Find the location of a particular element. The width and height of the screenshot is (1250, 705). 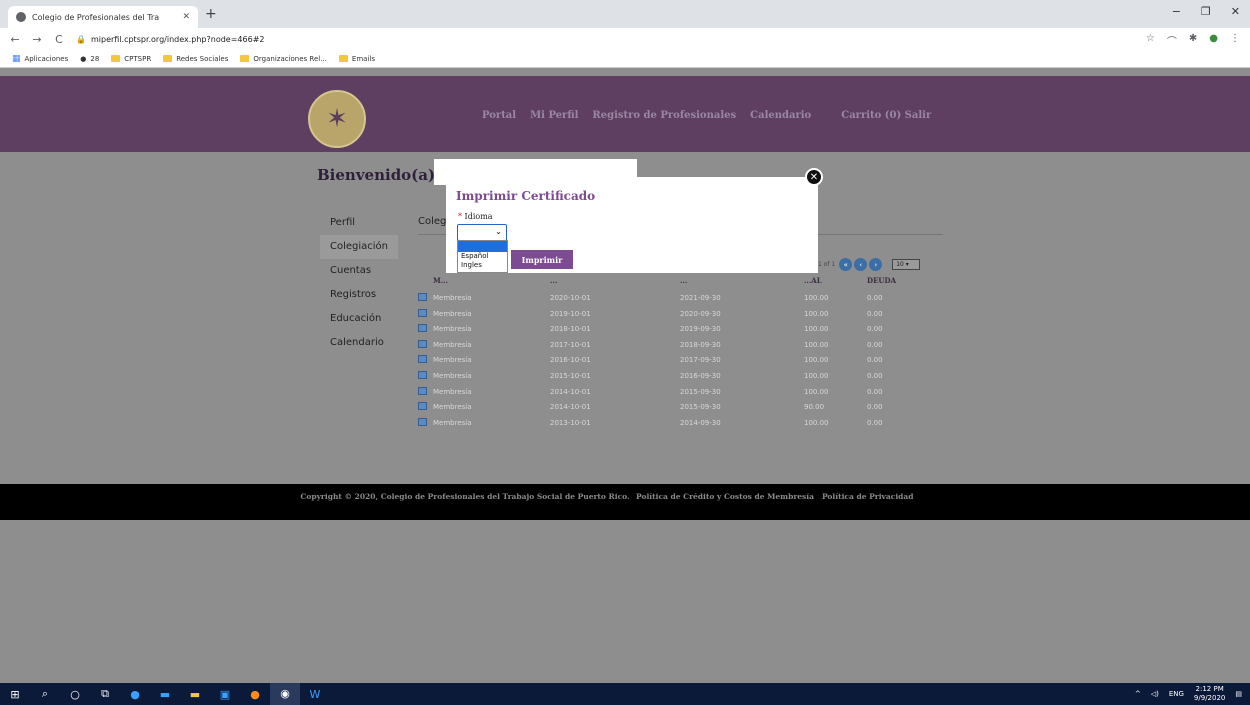

table-row: Membresía 2014-10-01 2015-09-30 90.00 0.00 is located at coordinates (680, 407).